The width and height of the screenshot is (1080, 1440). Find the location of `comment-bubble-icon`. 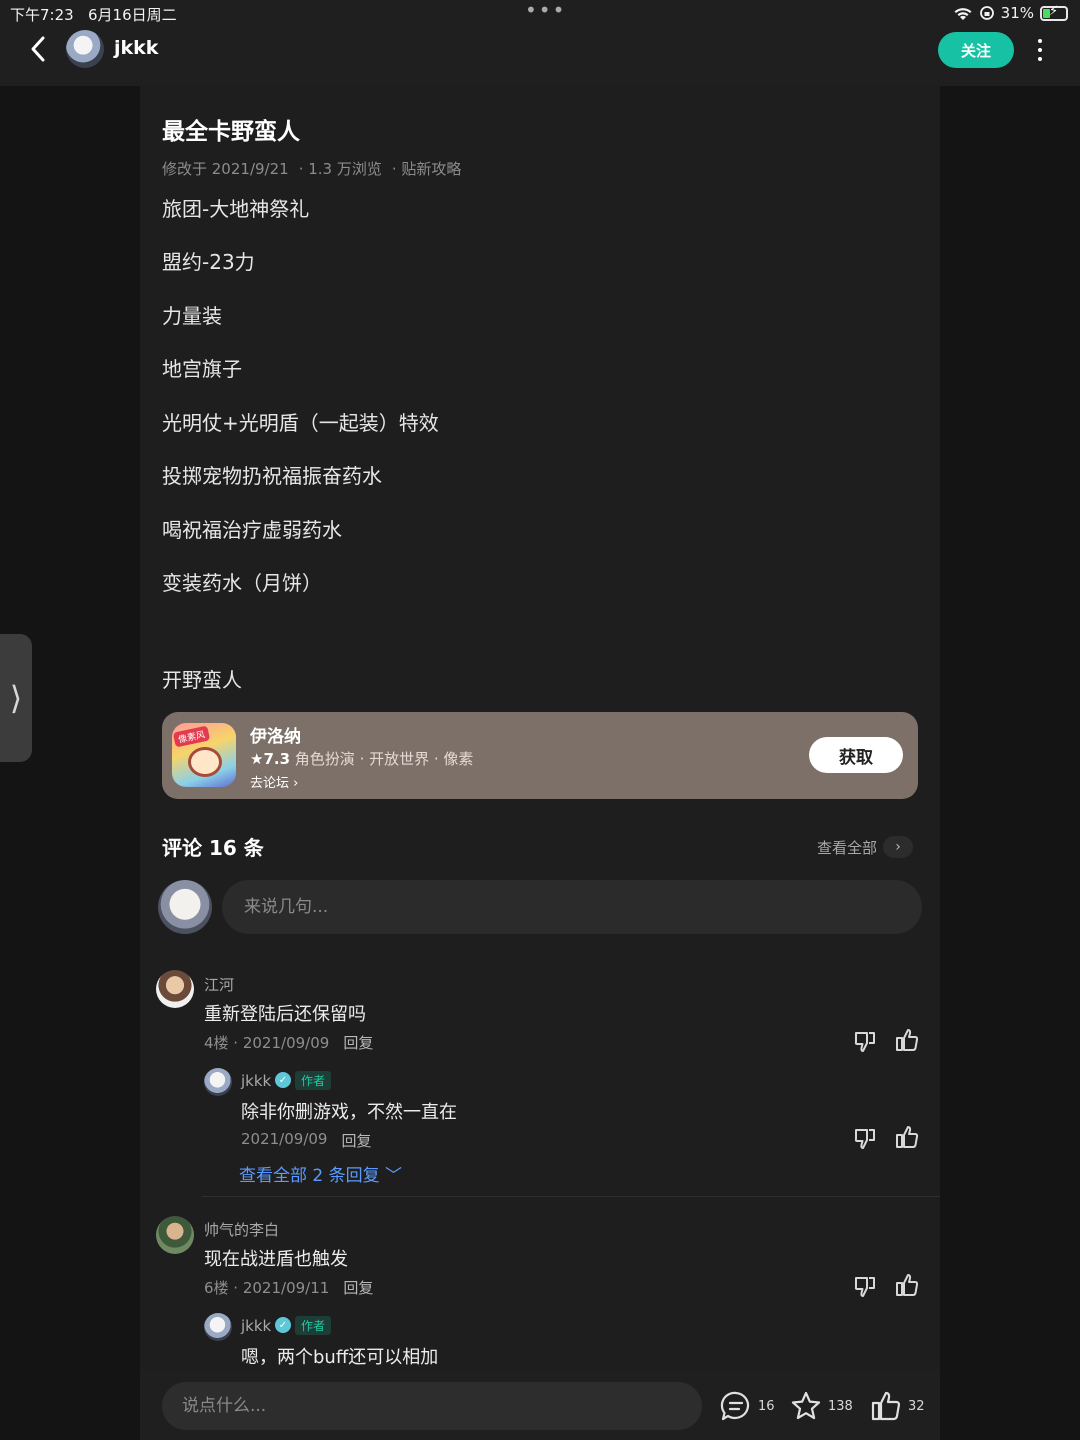

comment-bubble-icon is located at coordinates (735, 1406).